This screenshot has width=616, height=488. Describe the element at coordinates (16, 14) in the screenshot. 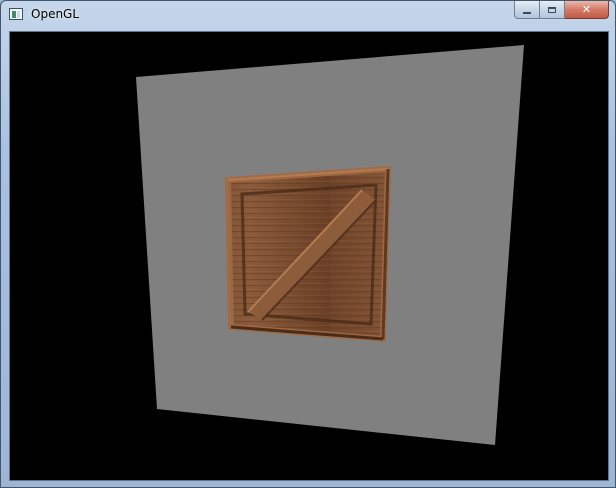

I see `app-icon` at that location.